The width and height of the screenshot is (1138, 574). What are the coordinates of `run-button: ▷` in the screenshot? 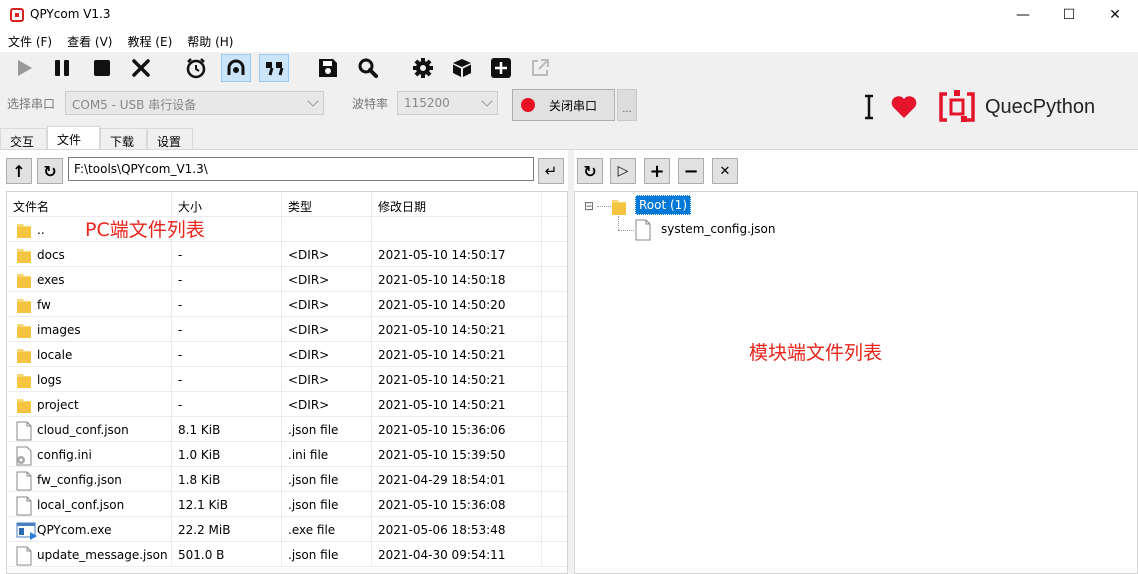 It's located at (623, 171).